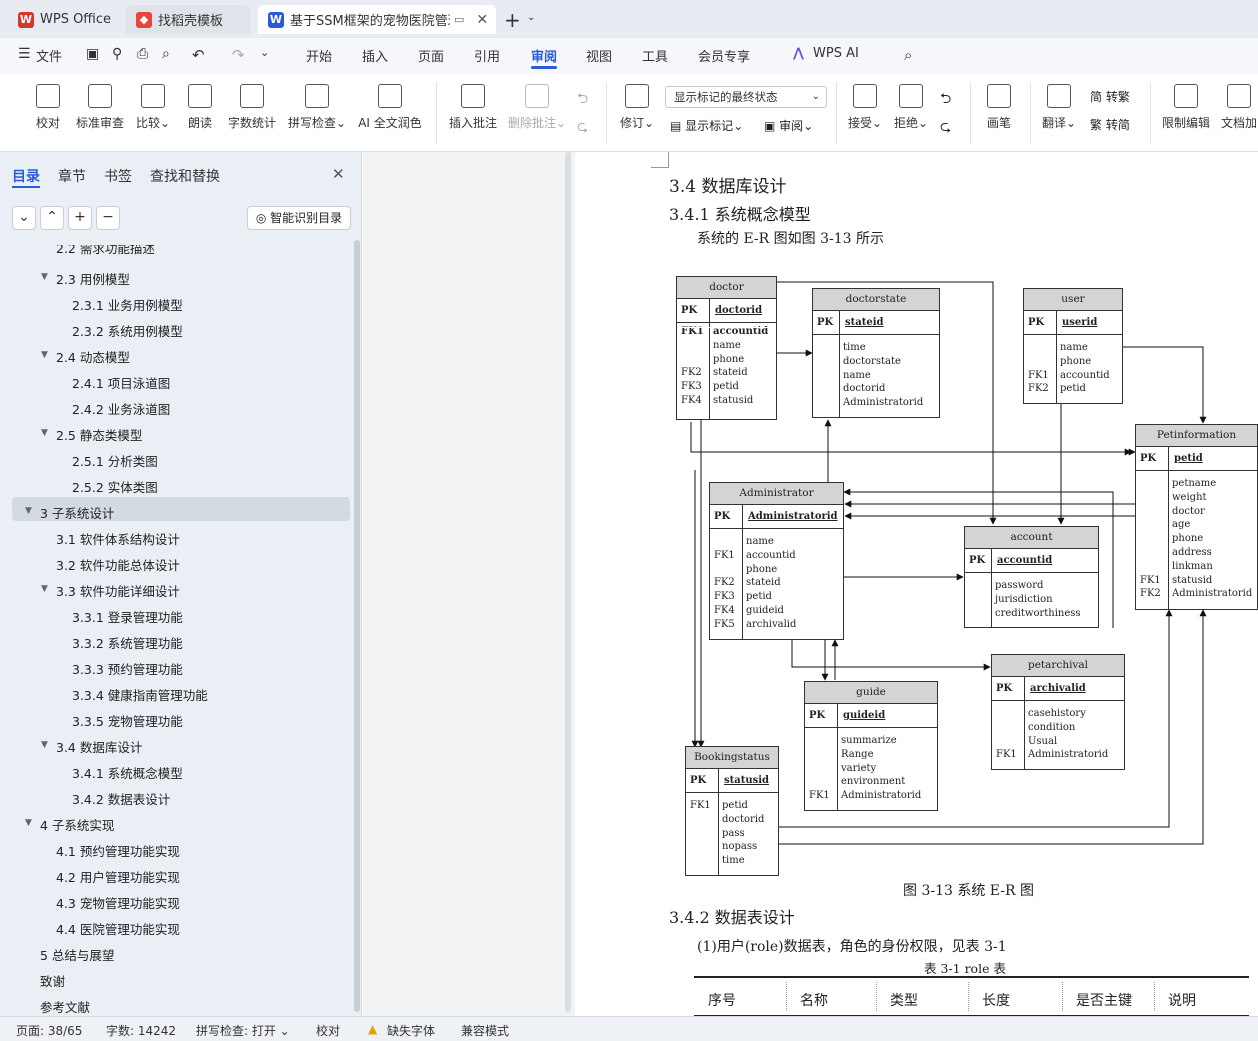 This screenshot has height=1041, width=1258. Describe the element at coordinates (118, 564) in the screenshot. I see `toc-item: 3.2 软件功能总体设计` at that location.